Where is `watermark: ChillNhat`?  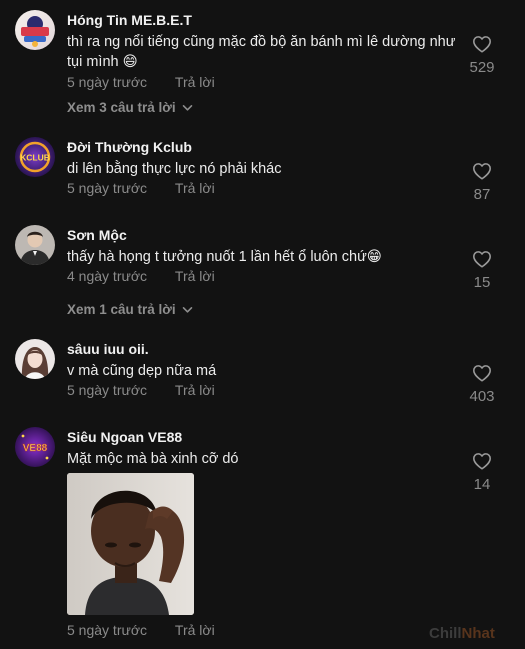
watermark: ChillNhat is located at coordinates (462, 633).